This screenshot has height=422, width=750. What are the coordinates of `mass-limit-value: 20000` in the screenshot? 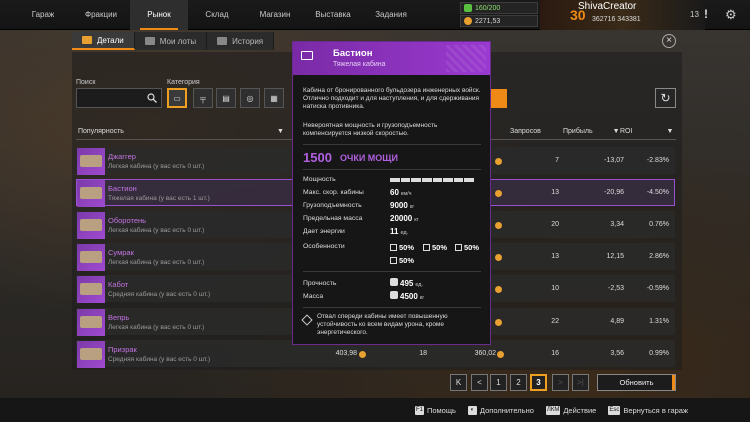 It's located at (401, 218).